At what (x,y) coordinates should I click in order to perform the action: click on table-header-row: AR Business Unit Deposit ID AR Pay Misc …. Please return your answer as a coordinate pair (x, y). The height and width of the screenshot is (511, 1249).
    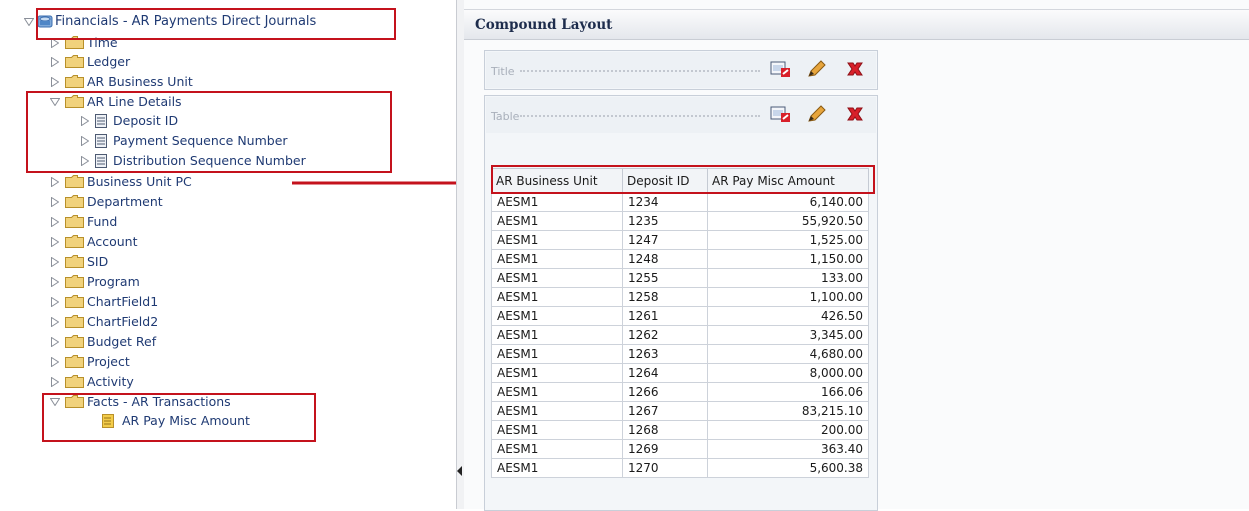
    Looking at the image, I should click on (680, 180).